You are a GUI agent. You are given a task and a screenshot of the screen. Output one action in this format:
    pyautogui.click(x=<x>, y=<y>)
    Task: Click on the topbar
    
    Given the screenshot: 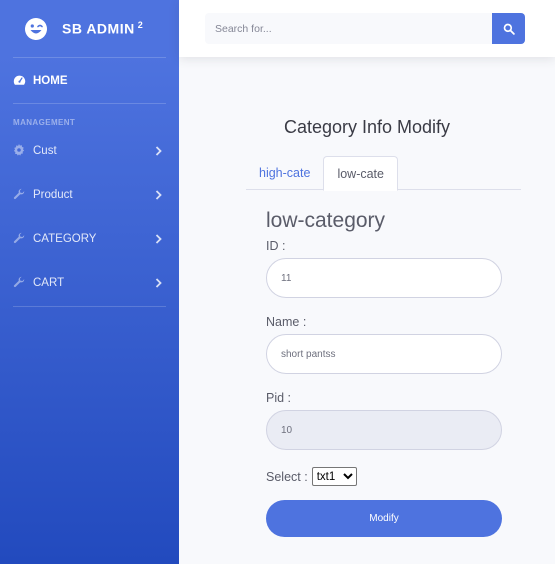 What is the action you would take?
    pyautogui.click(x=367, y=28)
    